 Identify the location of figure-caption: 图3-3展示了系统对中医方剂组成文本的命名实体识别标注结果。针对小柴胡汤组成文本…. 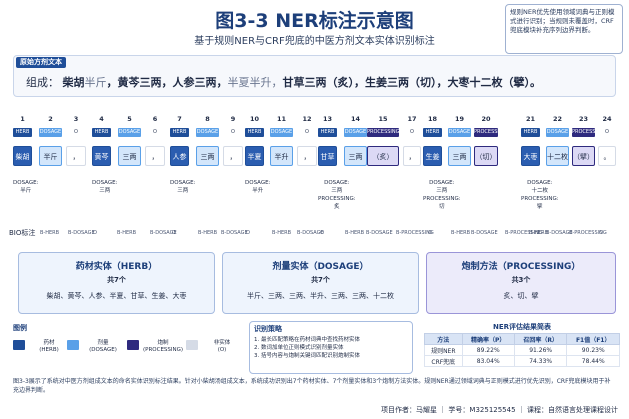
(312, 386).